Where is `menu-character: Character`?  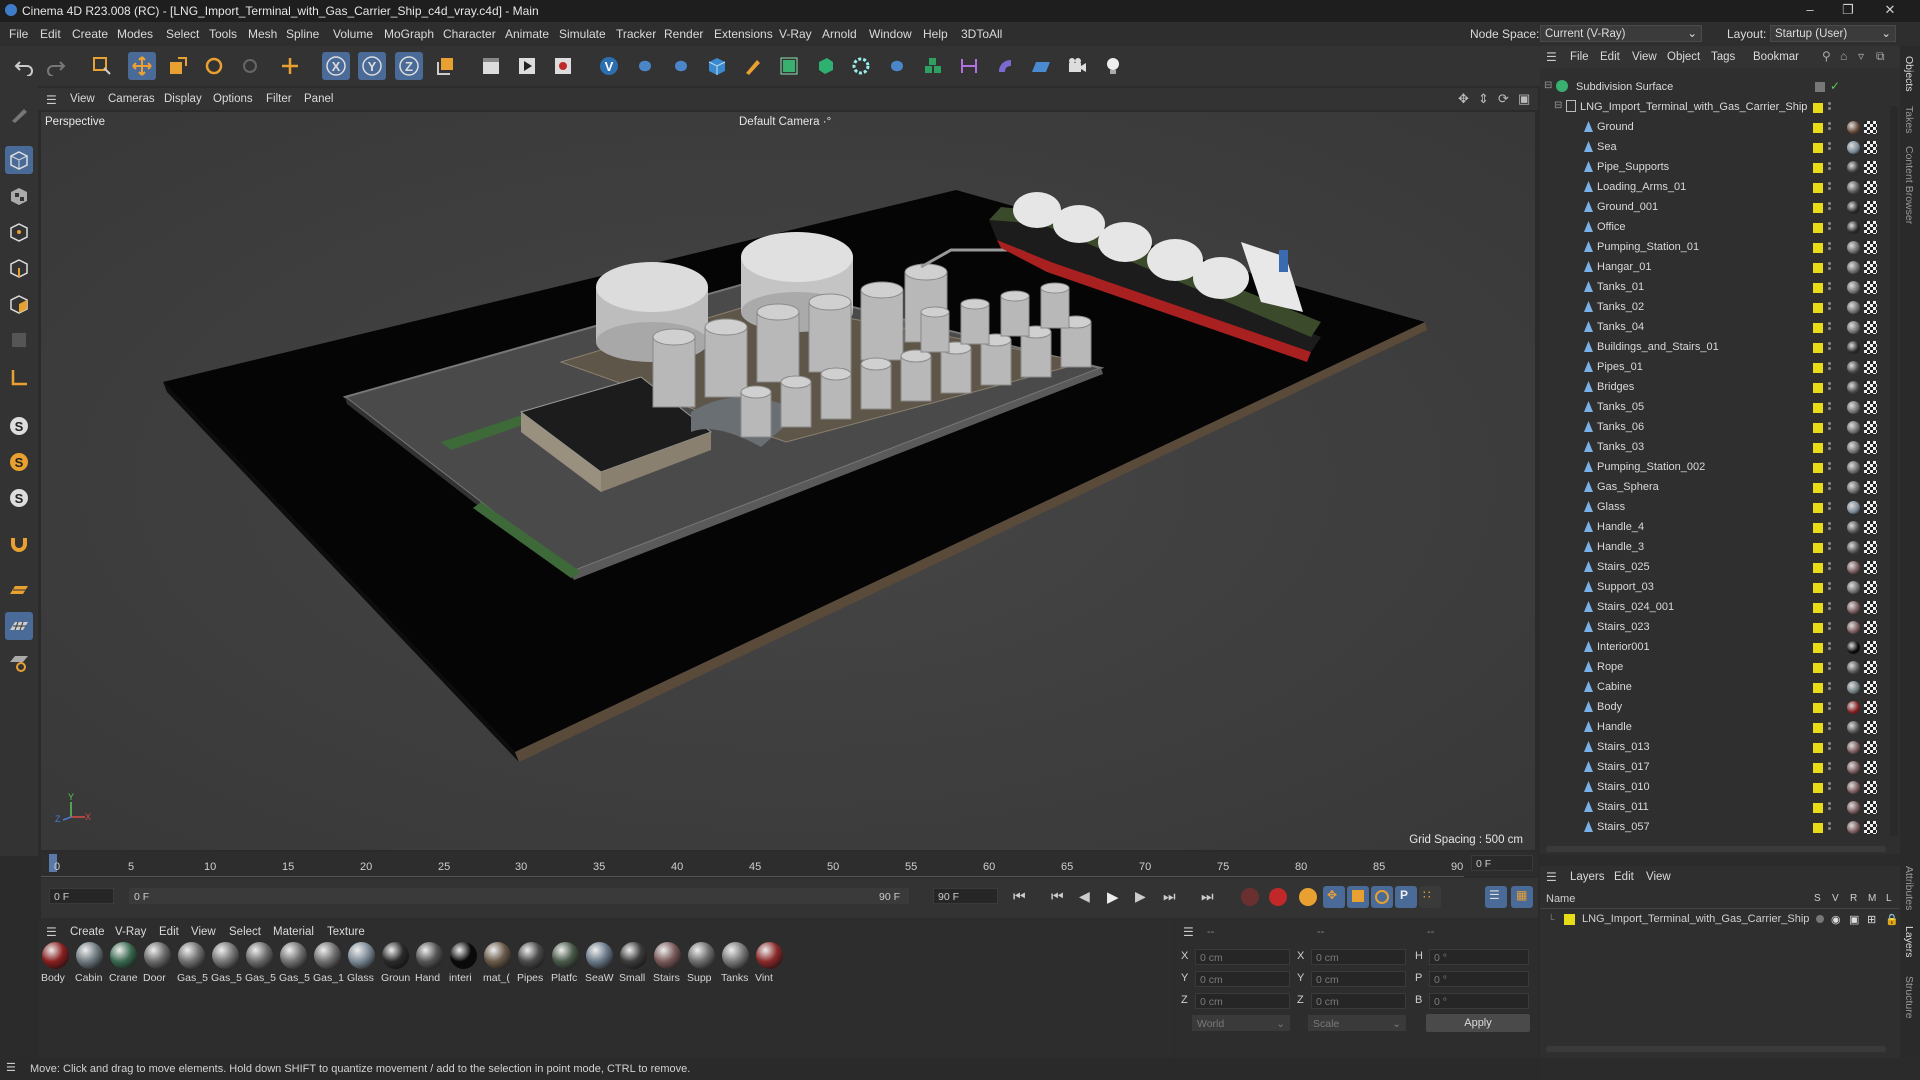
menu-character: Character is located at coordinates (469, 34).